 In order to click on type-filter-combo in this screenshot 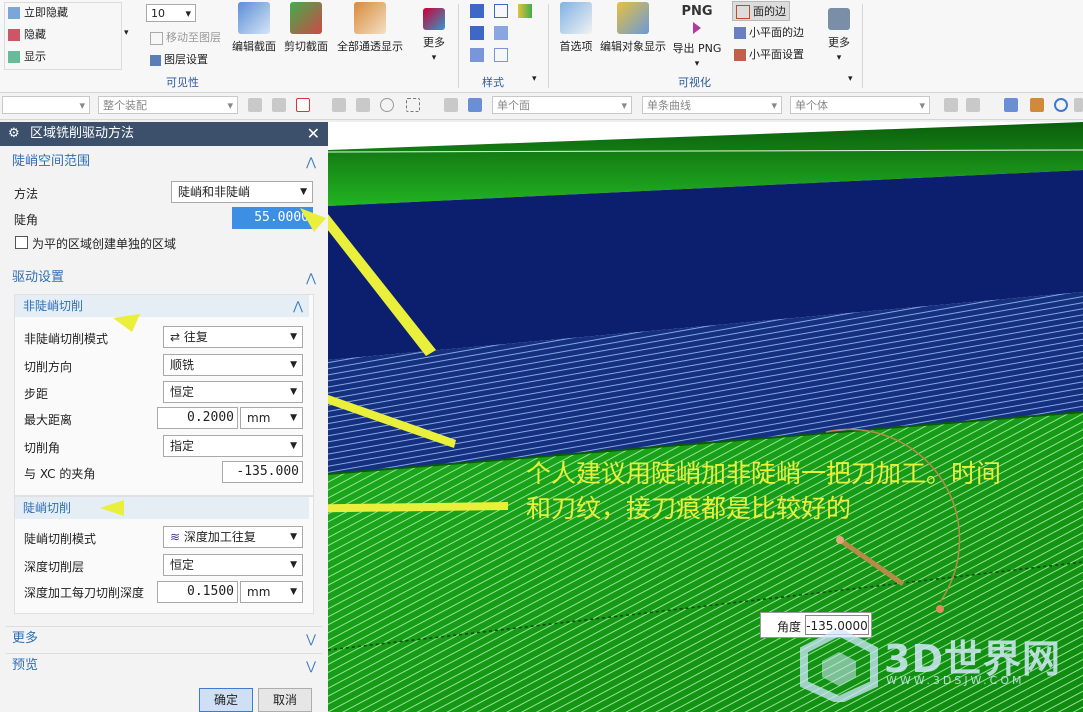, I will do `click(46, 105)`.